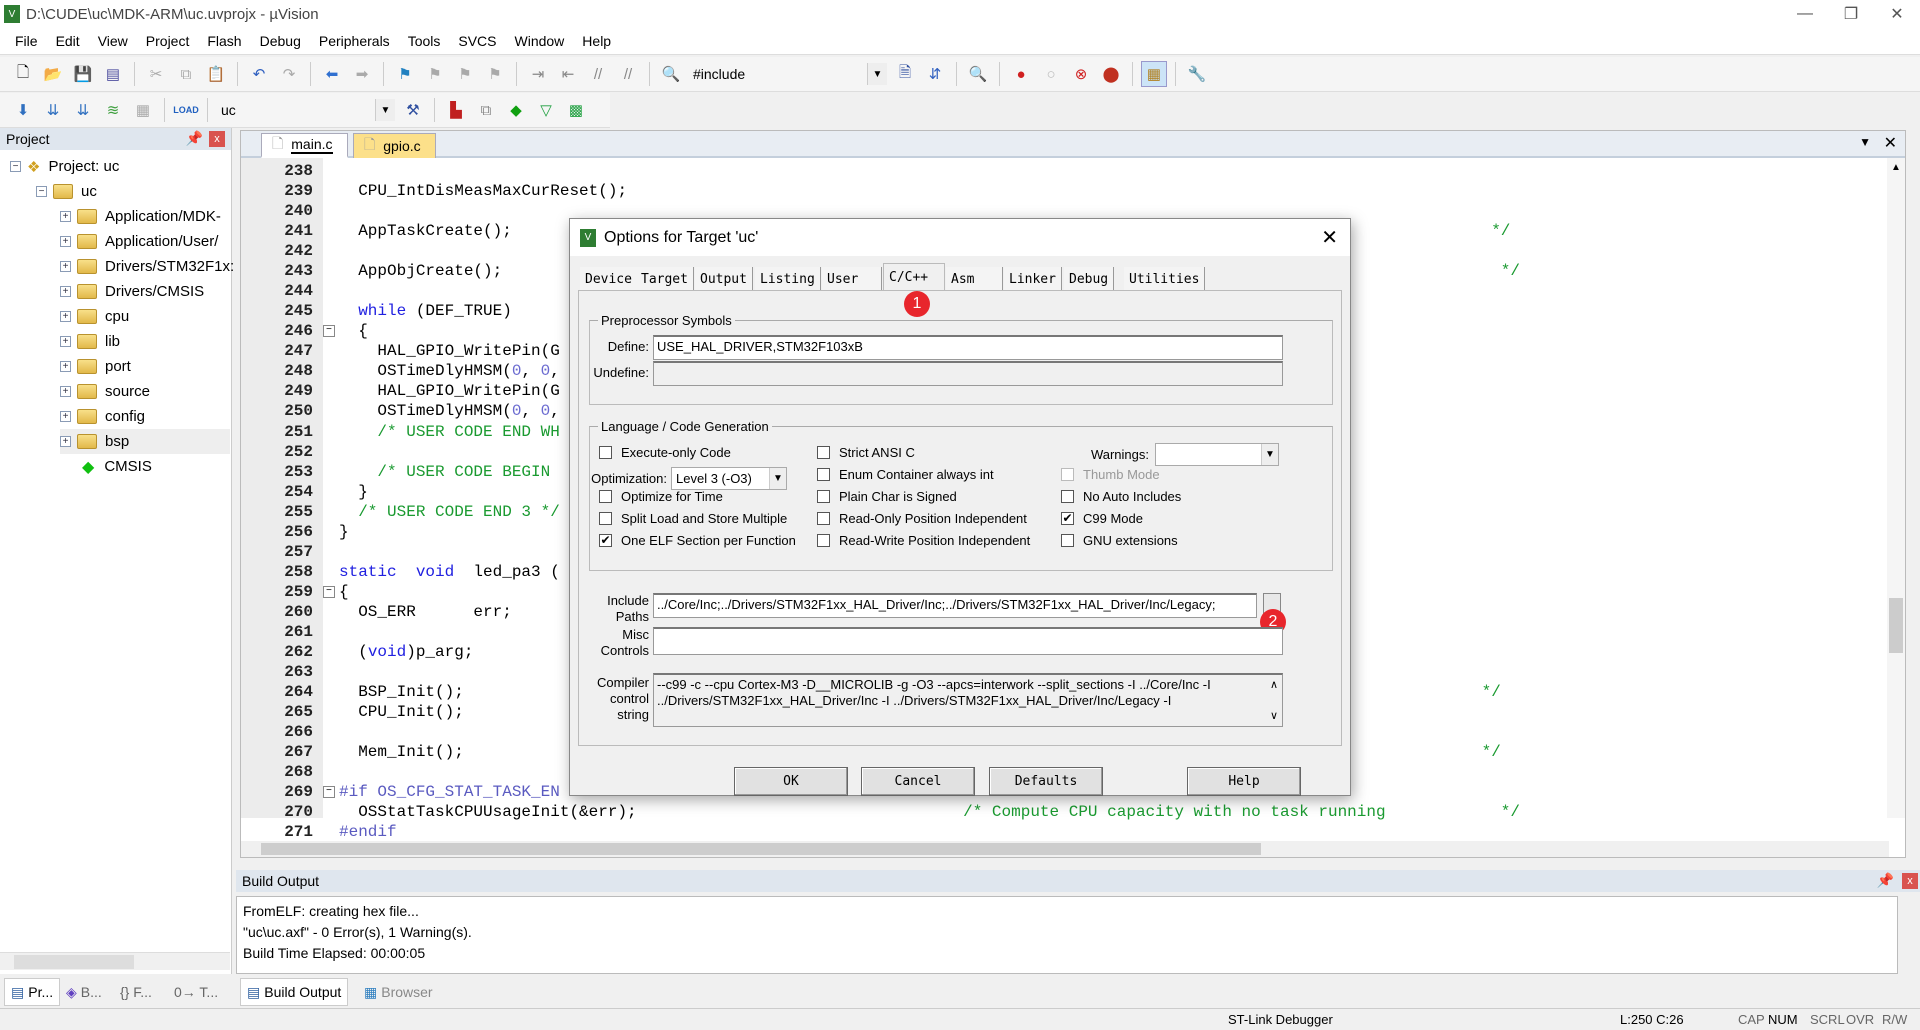 The image size is (1920, 1030). Describe the element at coordinates (922, 518) in the screenshot. I see `ro-pi-checkbox: Read-Only Position Independent` at that location.